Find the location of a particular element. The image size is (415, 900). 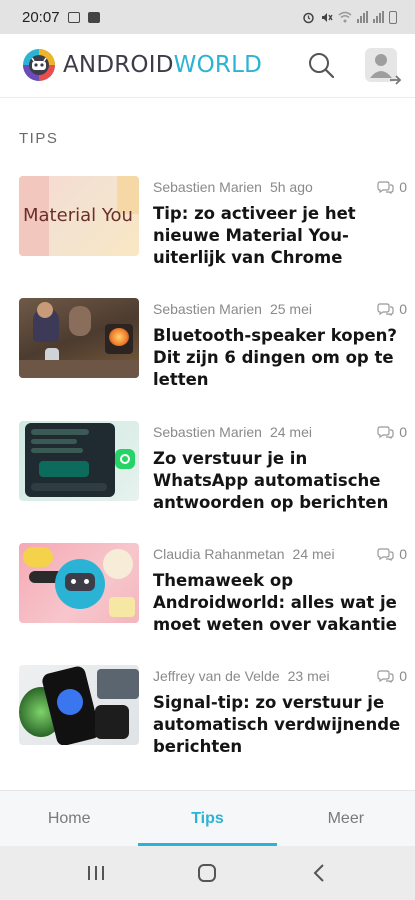

article-meta: Sebastien Marien 5h ago 0 is located at coordinates (280, 187).